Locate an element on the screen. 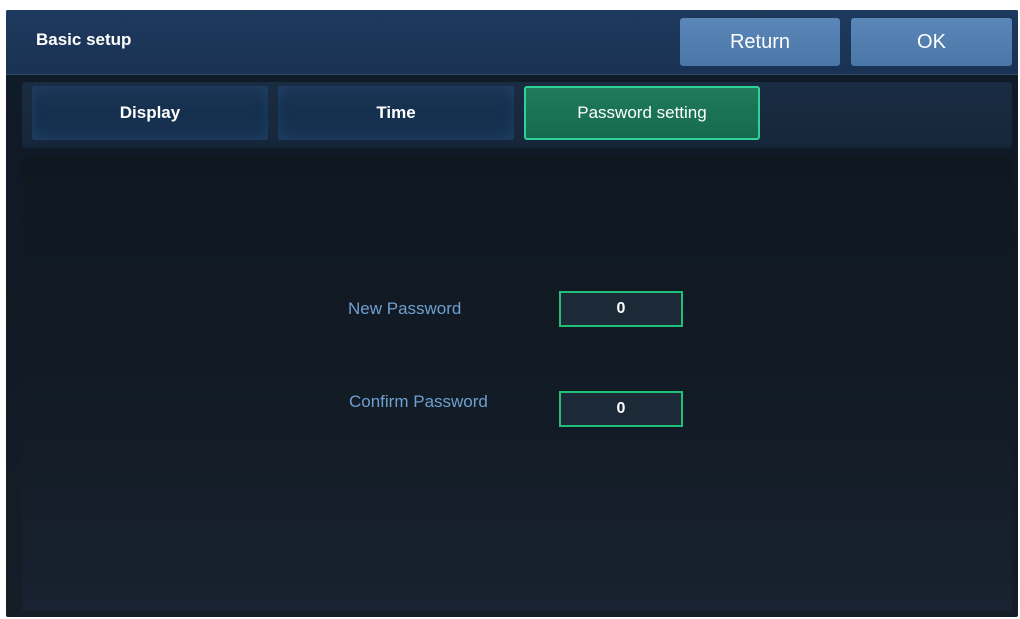 This screenshot has height=619, width=1020. tab-display: Display is located at coordinates (150, 113).